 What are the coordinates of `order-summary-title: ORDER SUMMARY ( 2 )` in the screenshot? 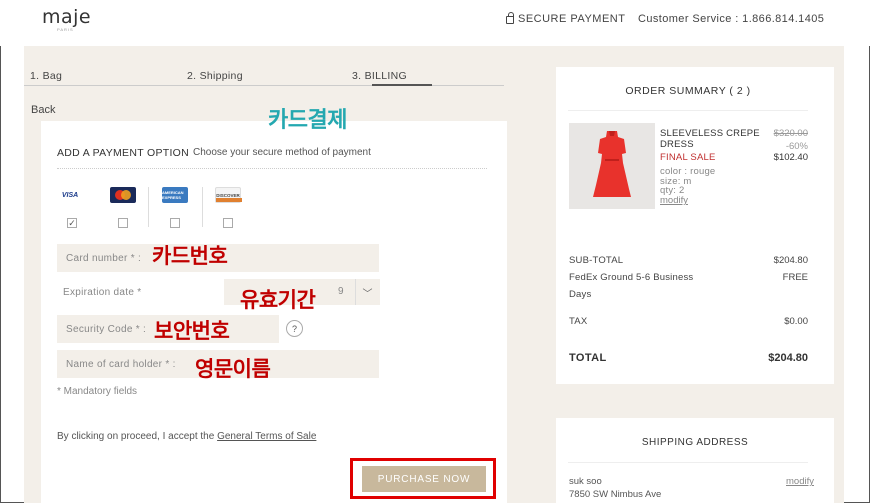 It's located at (688, 91).